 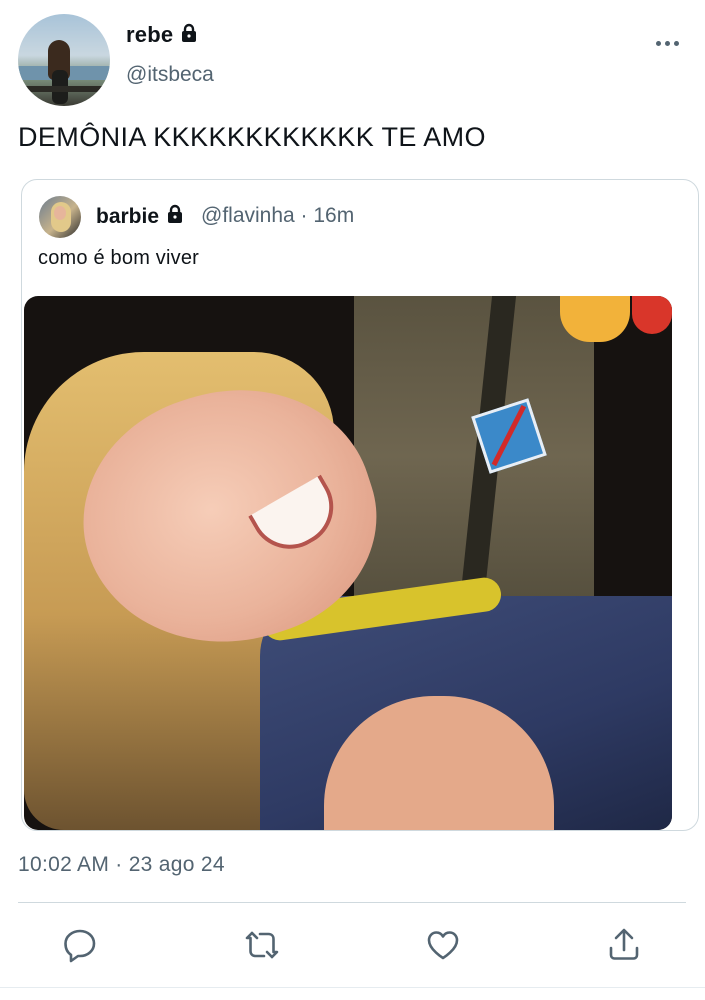 I want to click on quoted-display-name: barbie, so click(x=128, y=216).